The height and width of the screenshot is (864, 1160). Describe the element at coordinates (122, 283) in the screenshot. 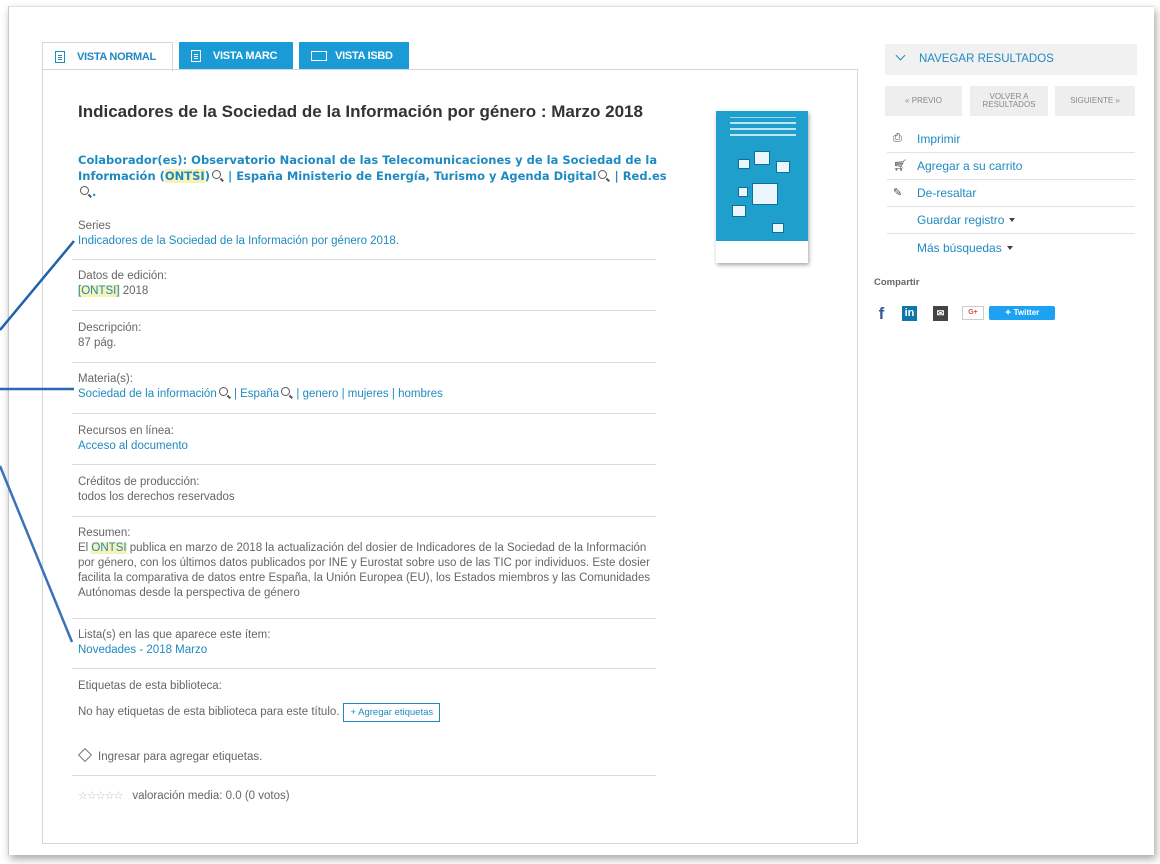

I see `edition-section: Datos de edición: [ONTSI] 2018` at that location.